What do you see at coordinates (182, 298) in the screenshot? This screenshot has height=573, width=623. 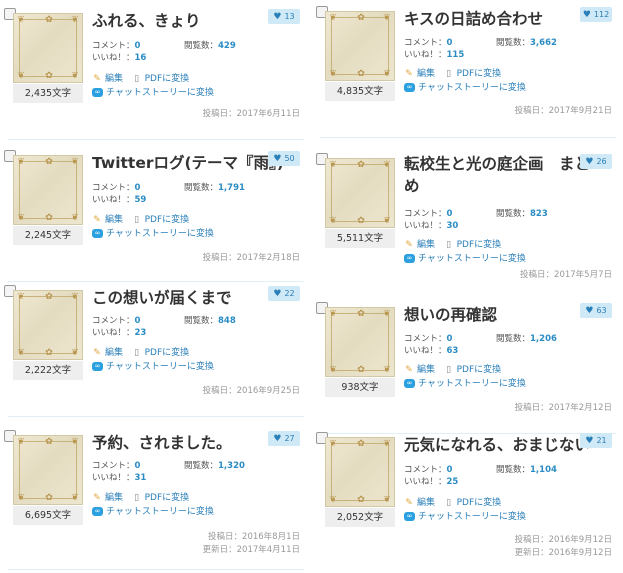 I see `story-title: この想いが届くまで` at bounding box center [182, 298].